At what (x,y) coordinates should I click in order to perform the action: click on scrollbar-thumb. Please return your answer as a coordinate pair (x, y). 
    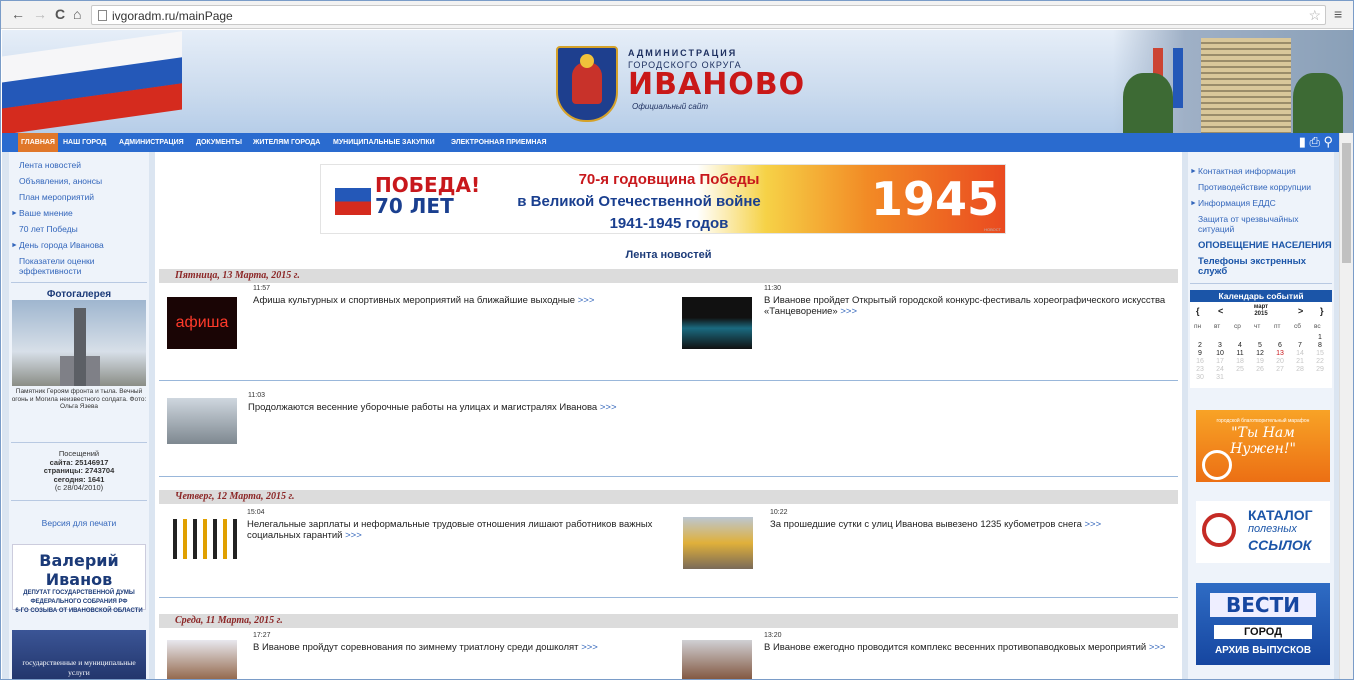
    Looking at the image, I should click on (1346, 203).